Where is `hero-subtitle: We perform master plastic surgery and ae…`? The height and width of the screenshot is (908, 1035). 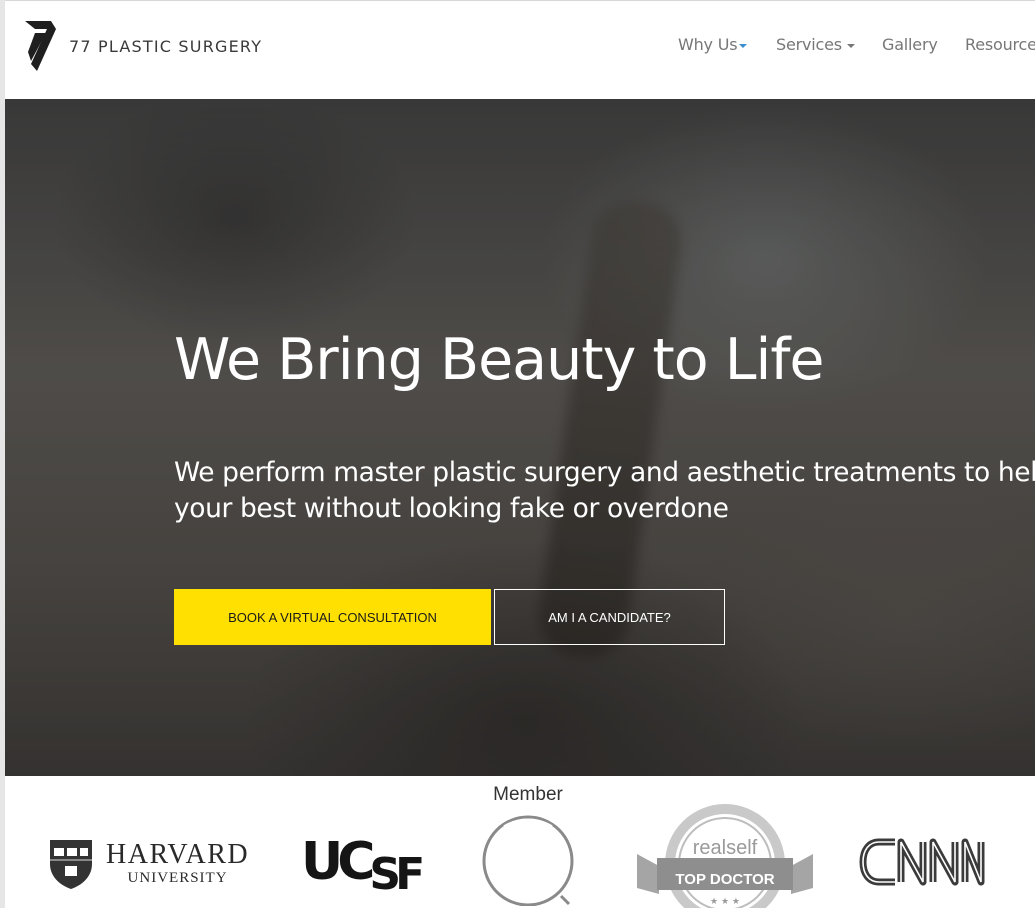 hero-subtitle: We perform master plastic surgery and ae… is located at coordinates (604, 490).